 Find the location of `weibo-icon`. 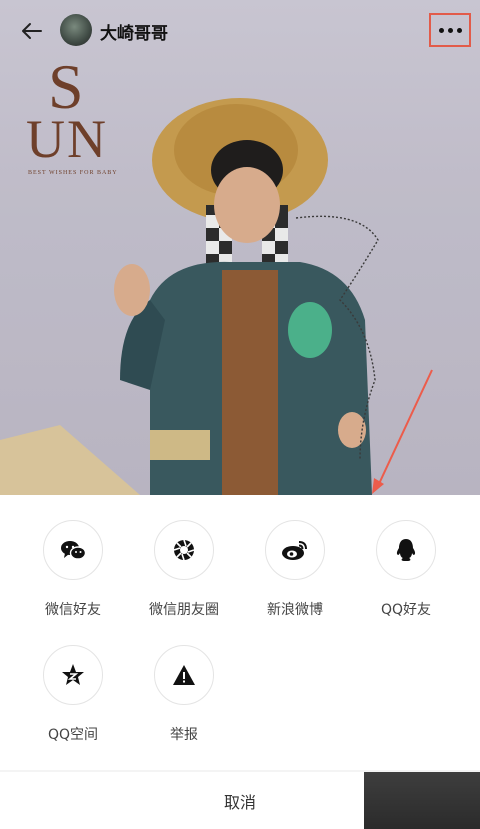

weibo-icon is located at coordinates (294, 550).